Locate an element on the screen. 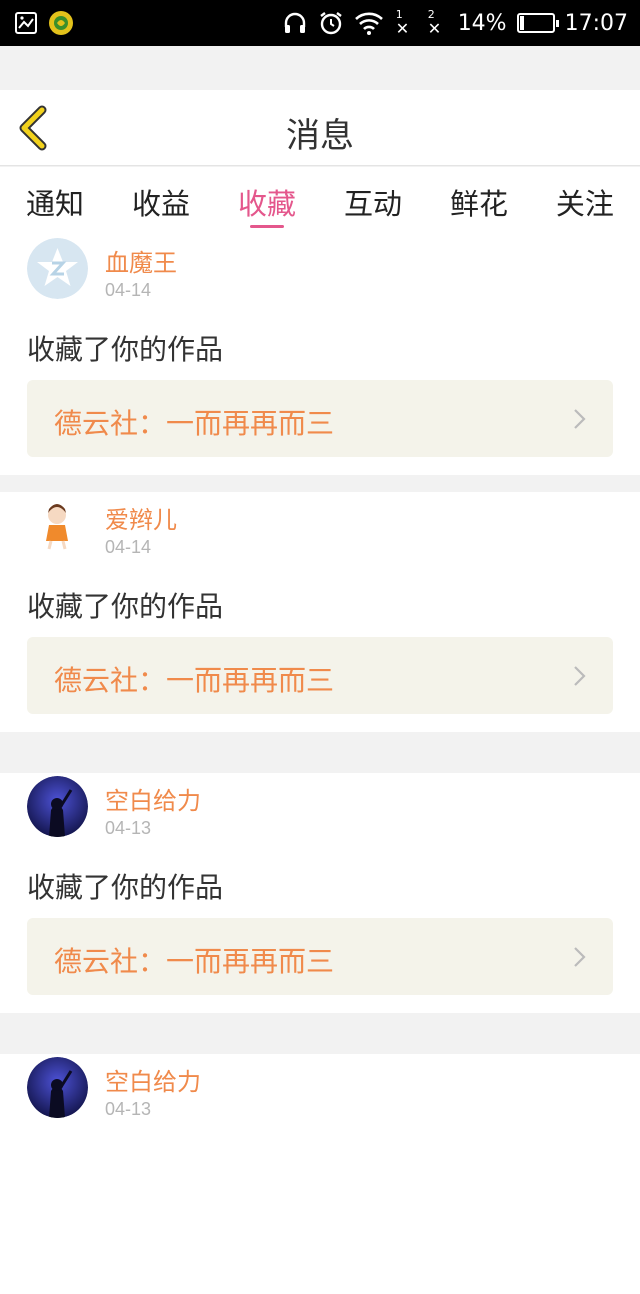 This screenshot has height=1294, width=640. tab-label: 鲜花 is located at coordinates (478, 204).